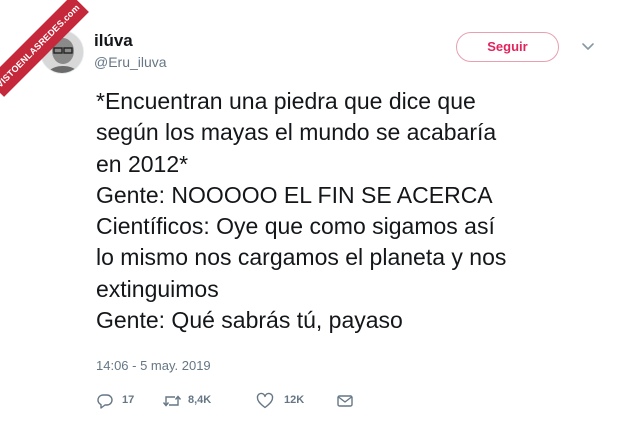  I want to click on like-count: 12K, so click(294, 400).